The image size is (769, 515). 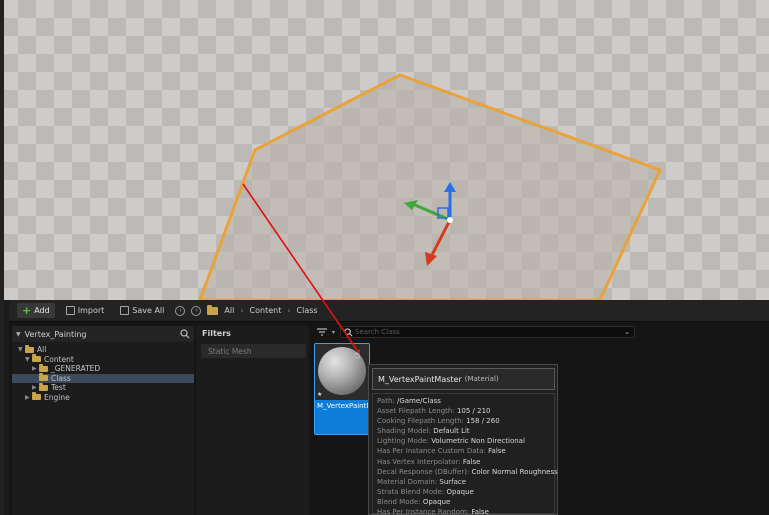 What do you see at coordinates (91, 310) in the screenshot?
I see `import-label: Import` at bounding box center [91, 310].